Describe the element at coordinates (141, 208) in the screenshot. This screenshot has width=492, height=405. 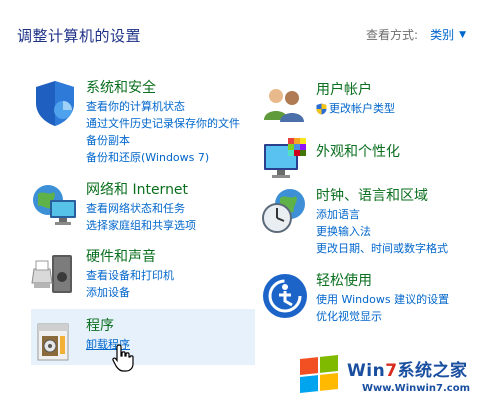
I see `view-network-status-link: 查看网络状态和任务` at that location.